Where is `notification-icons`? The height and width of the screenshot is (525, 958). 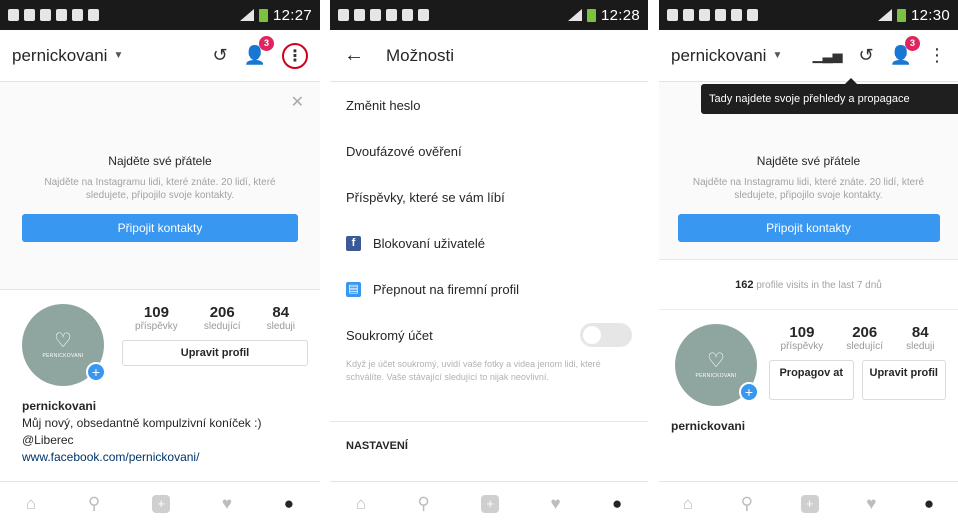
notification-icons is located at coordinates (712, 15).